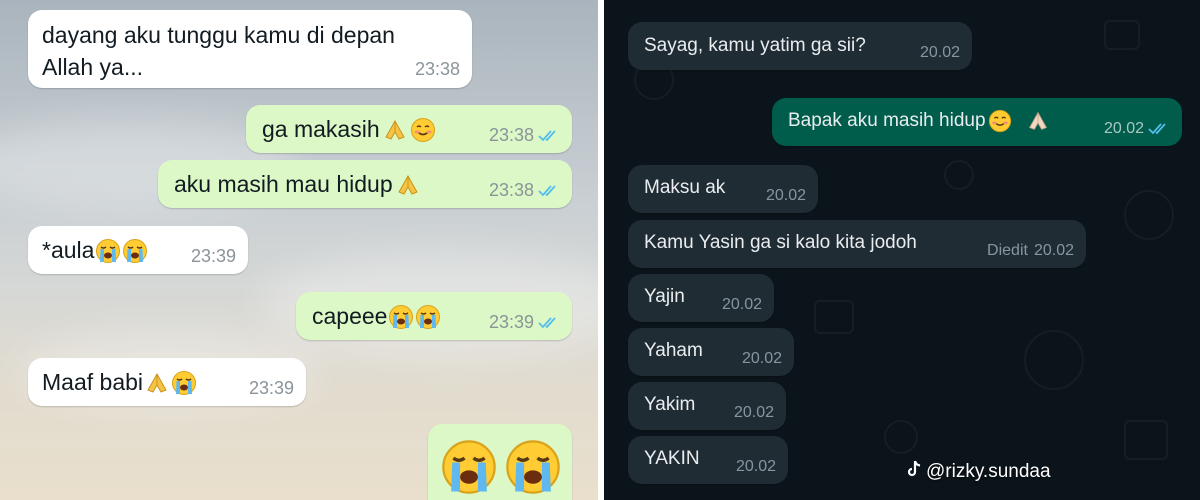 The image size is (1200, 500). Describe the element at coordinates (218, 35) in the screenshot. I see `message-text: dayang aku tunggu kamu di depan` at that location.